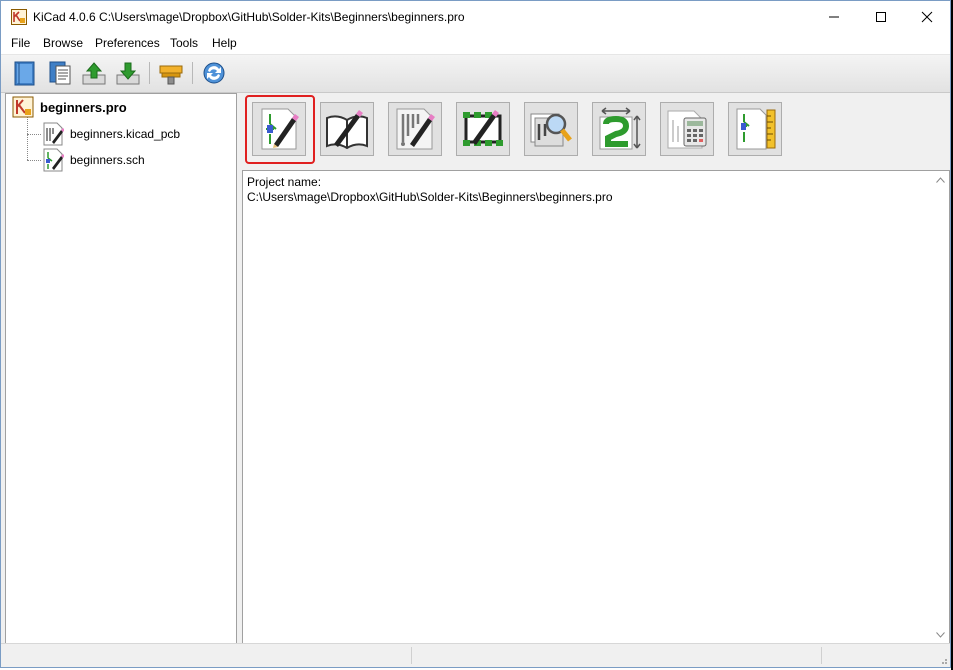 The image size is (953, 670). I want to click on vertical-scrollbar, so click(940, 407).